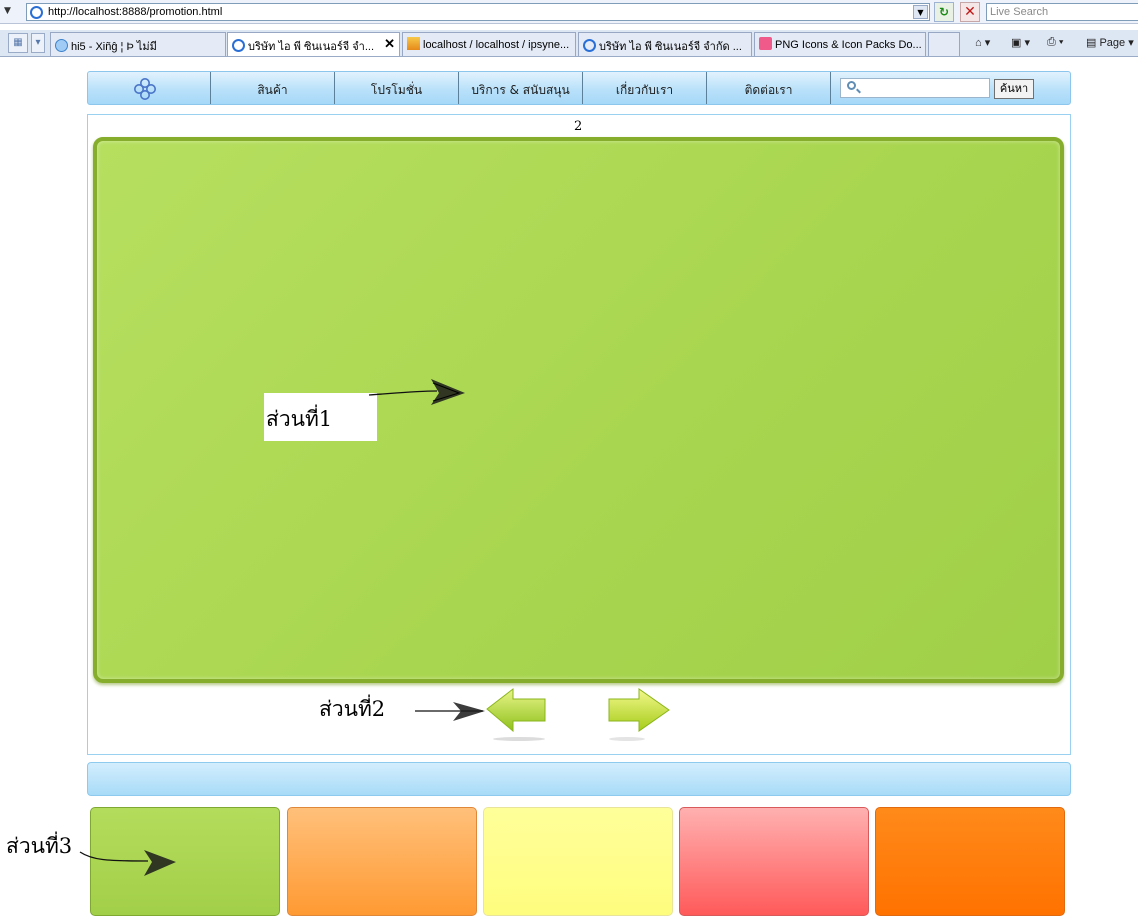 The image size is (1138, 922). What do you see at coordinates (517, 713) in the screenshot?
I see `previous-arrow-button` at bounding box center [517, 713].